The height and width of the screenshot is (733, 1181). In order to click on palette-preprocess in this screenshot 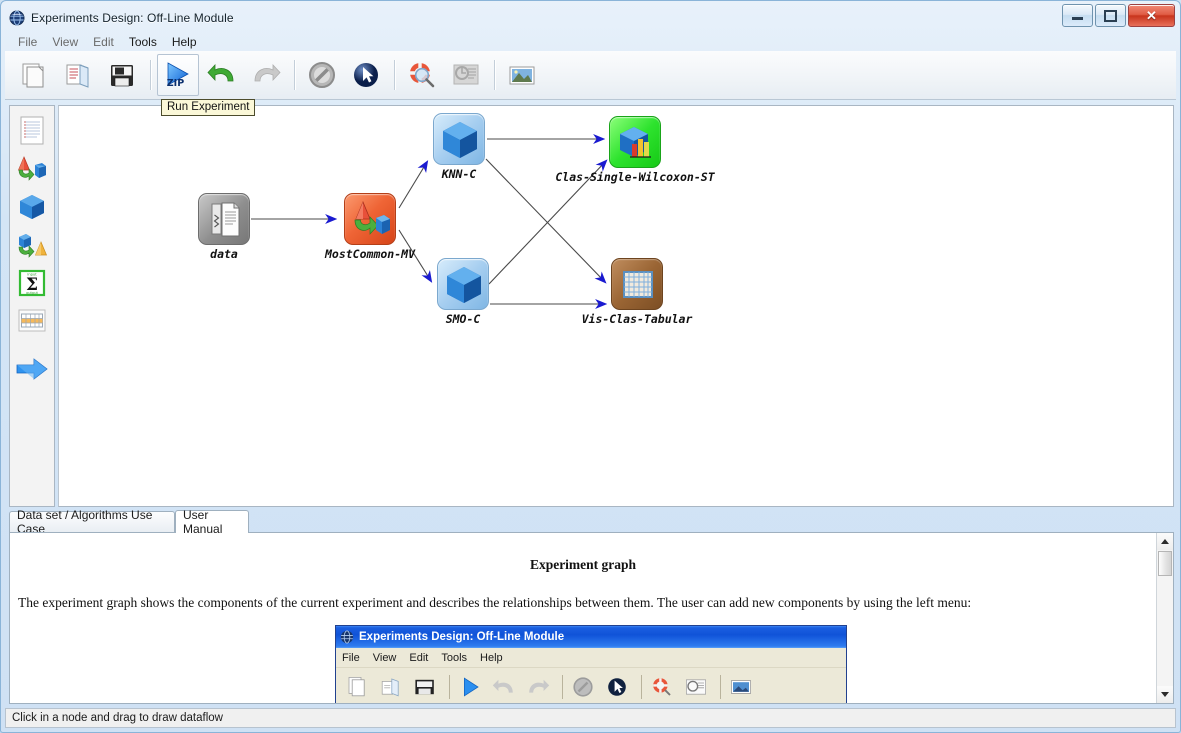, I will do `click(32, 169)`.